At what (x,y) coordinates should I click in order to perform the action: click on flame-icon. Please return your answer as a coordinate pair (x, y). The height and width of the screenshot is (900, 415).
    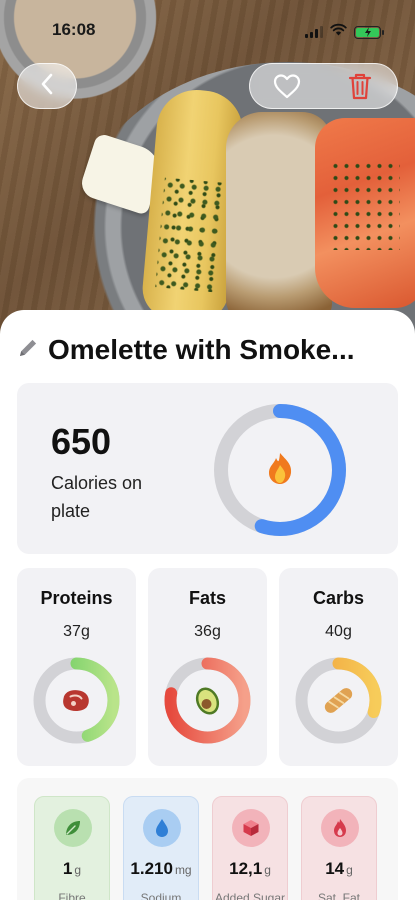
    Looking at the image, I should click on (340, 828).